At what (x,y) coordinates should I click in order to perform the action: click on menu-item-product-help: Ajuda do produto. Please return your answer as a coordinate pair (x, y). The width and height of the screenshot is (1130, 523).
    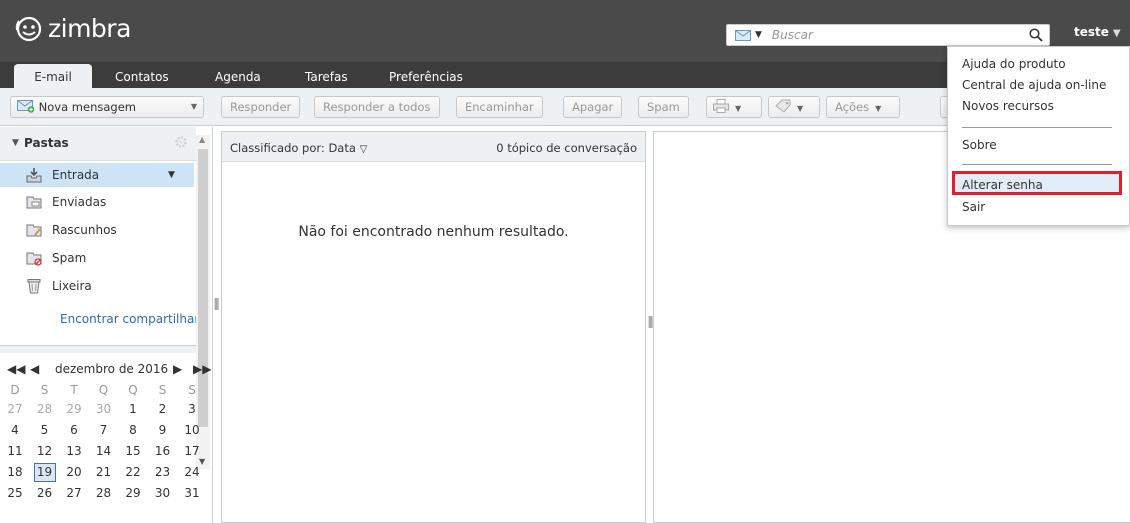
    Looking at the image, I should click on (1014, 64).